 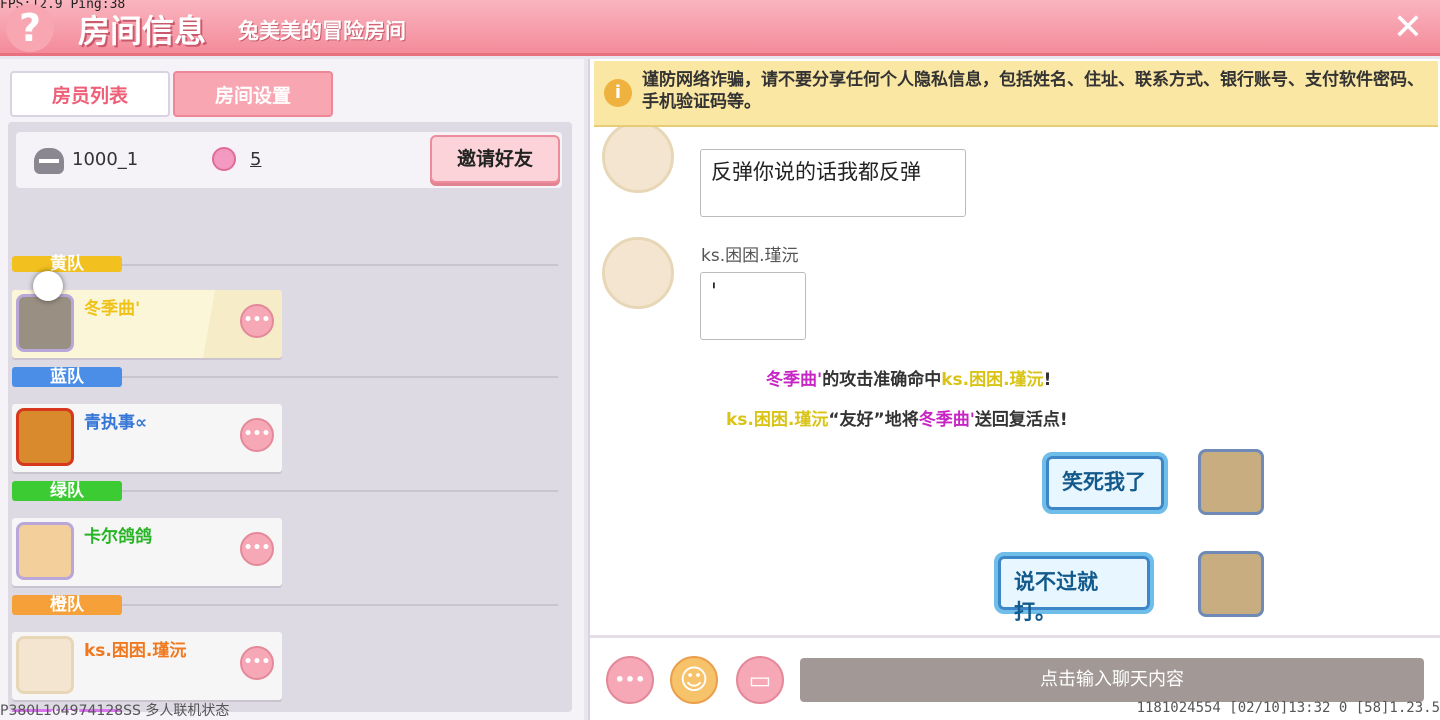 What do you see at coordinates (618, 93) in the screenshot?
I see `info-icon: i` at bounding box center [618, 93].